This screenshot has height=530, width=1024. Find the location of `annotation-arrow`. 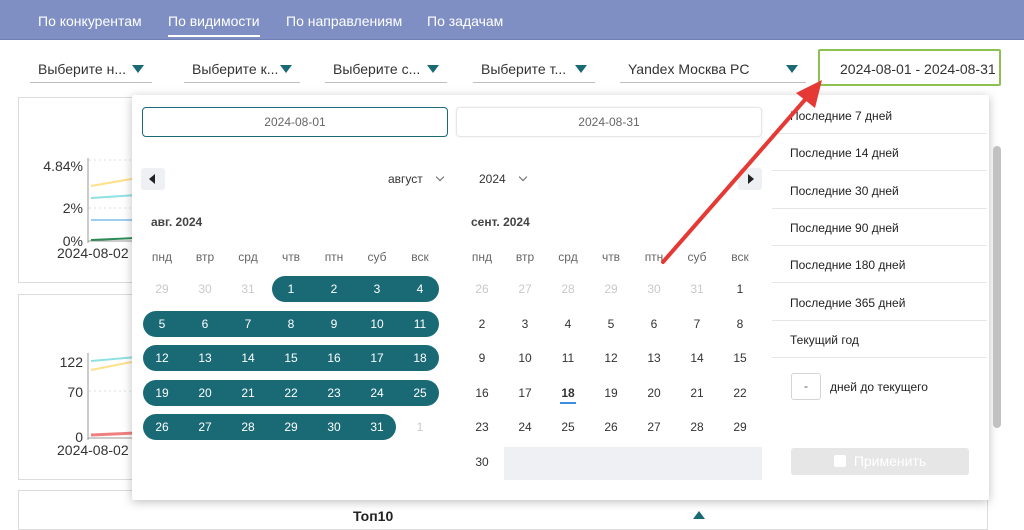

annotation-arrow is located at coordinates (741, 172).